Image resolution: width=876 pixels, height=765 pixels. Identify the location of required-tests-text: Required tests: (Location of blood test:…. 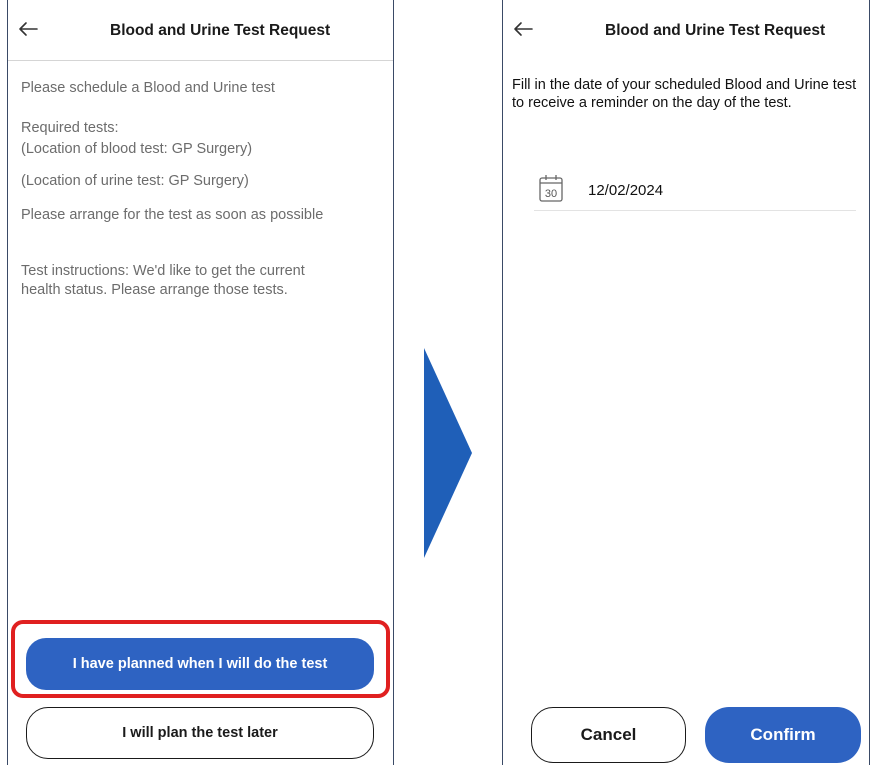
(137, 138).